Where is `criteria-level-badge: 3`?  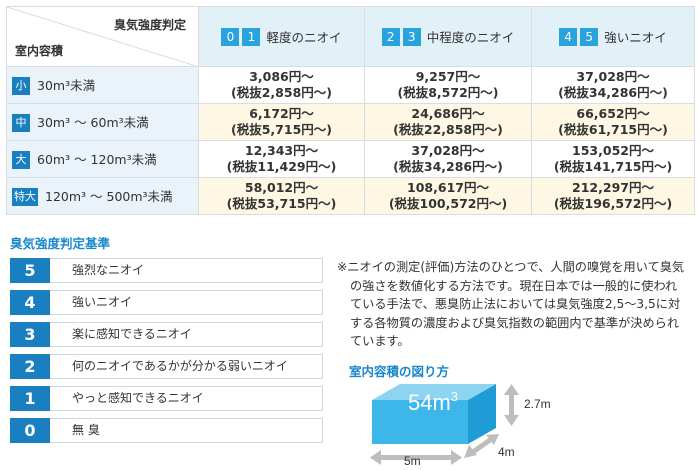 criteria-level-badge: 3 is located at coordinates (33, 334).